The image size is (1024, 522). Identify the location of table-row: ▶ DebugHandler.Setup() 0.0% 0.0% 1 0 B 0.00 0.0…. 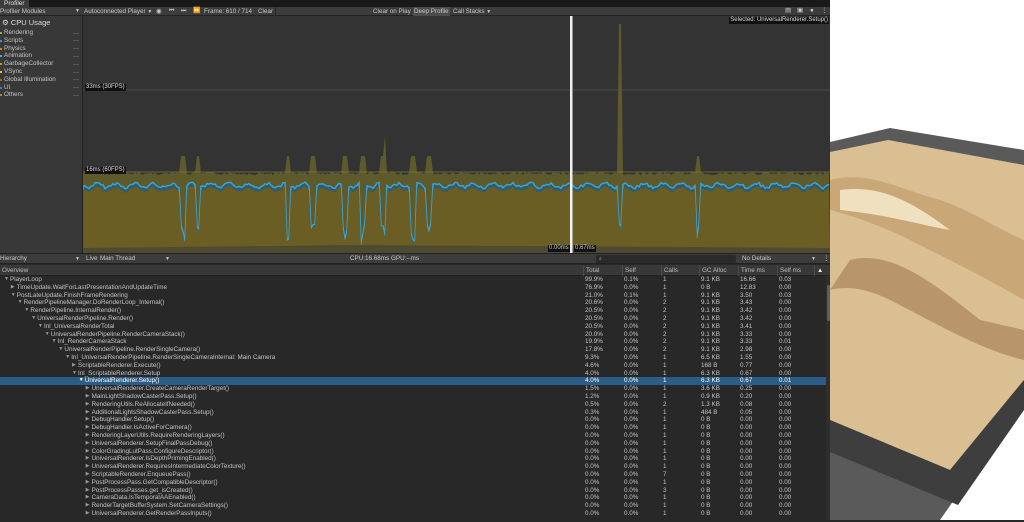
(413, 420).